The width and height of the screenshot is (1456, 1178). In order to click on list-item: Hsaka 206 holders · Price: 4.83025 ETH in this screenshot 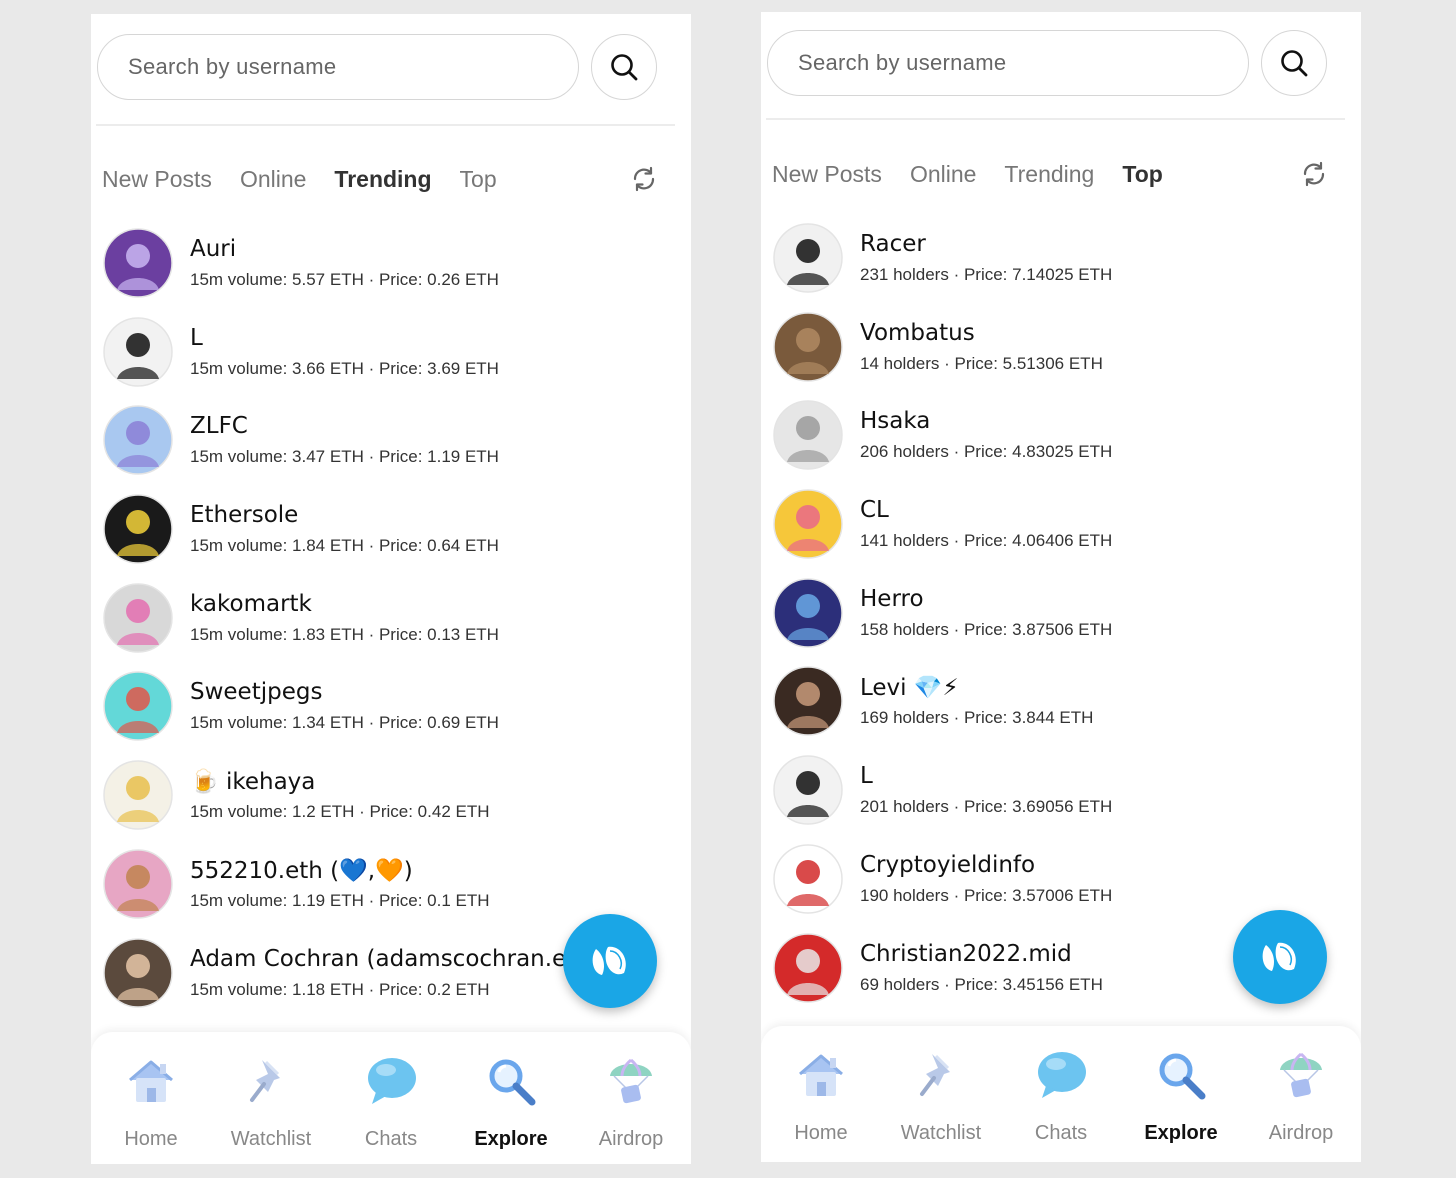, I will do `click(1061, 442)`.